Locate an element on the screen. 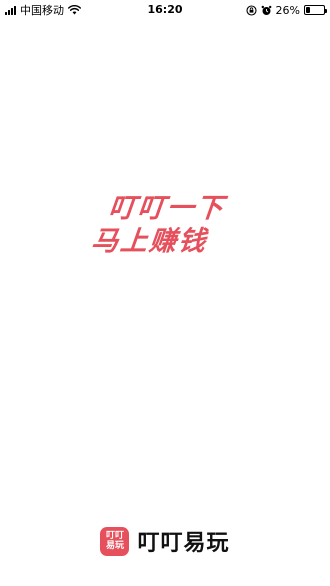 The width and height of the screenshot is (330, 586). logo-text-line-1: 叮叮 is located at coordinates (114, 536).